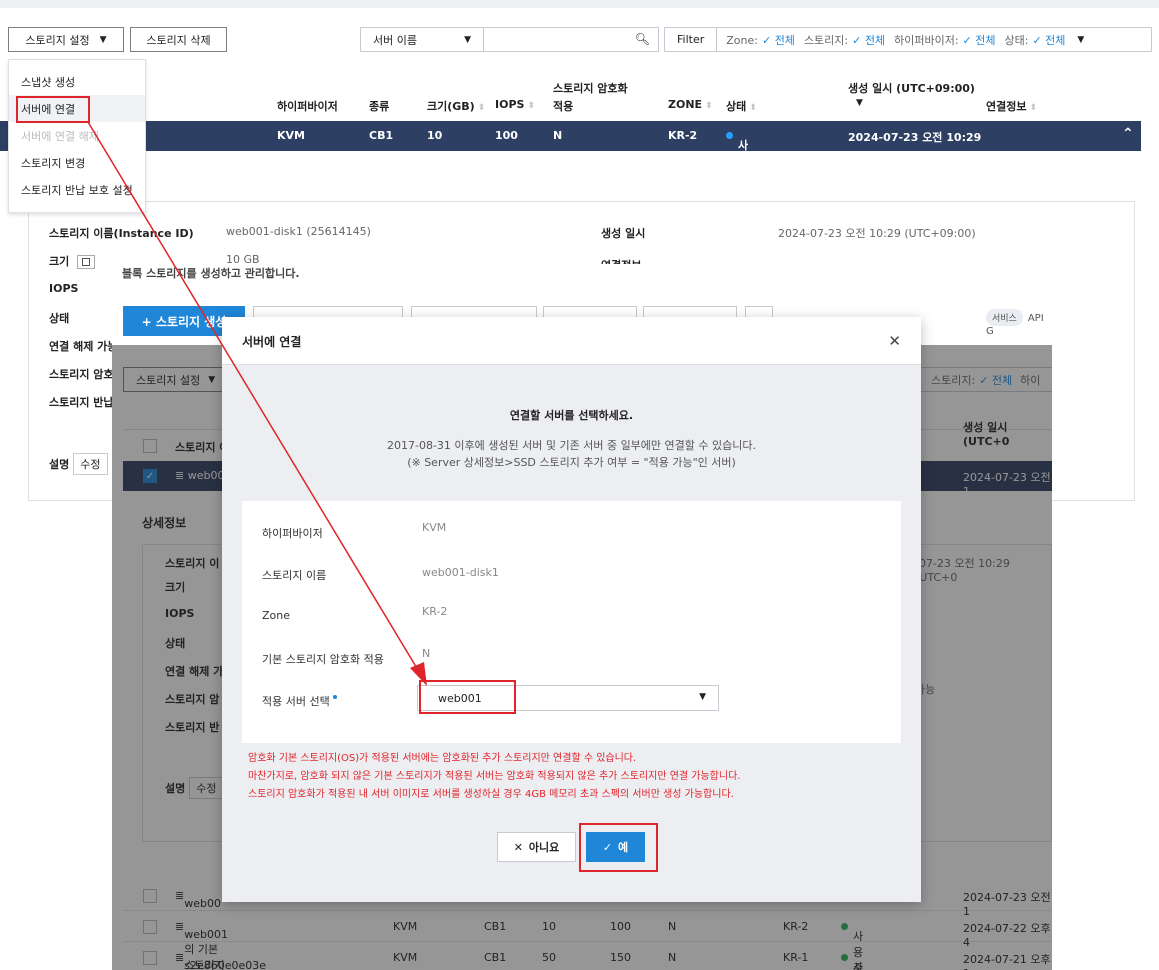  I want to click on storage-settings-label: 스토리지 설정, so click(57, 40).